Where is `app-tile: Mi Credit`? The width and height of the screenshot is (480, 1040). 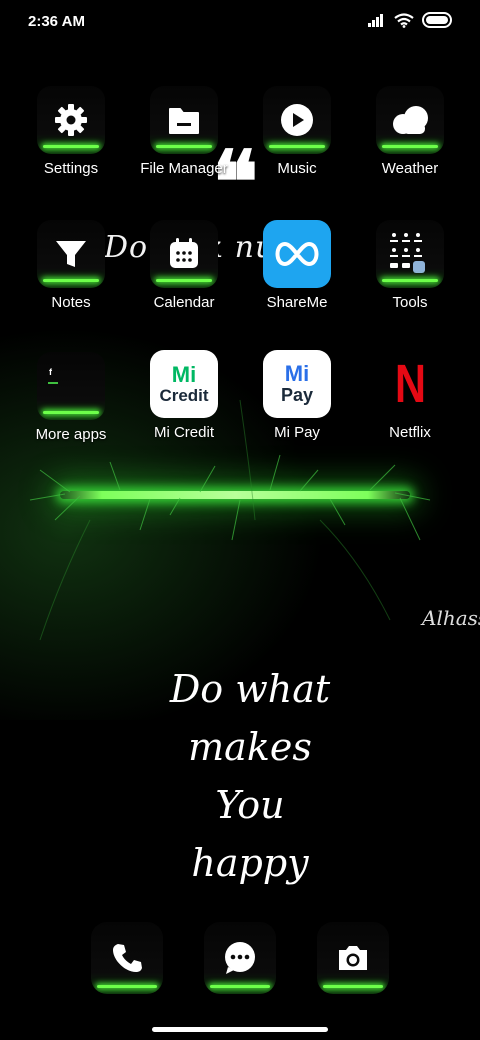
app-tile: Mi Credit is located at coordinates (184, 384).